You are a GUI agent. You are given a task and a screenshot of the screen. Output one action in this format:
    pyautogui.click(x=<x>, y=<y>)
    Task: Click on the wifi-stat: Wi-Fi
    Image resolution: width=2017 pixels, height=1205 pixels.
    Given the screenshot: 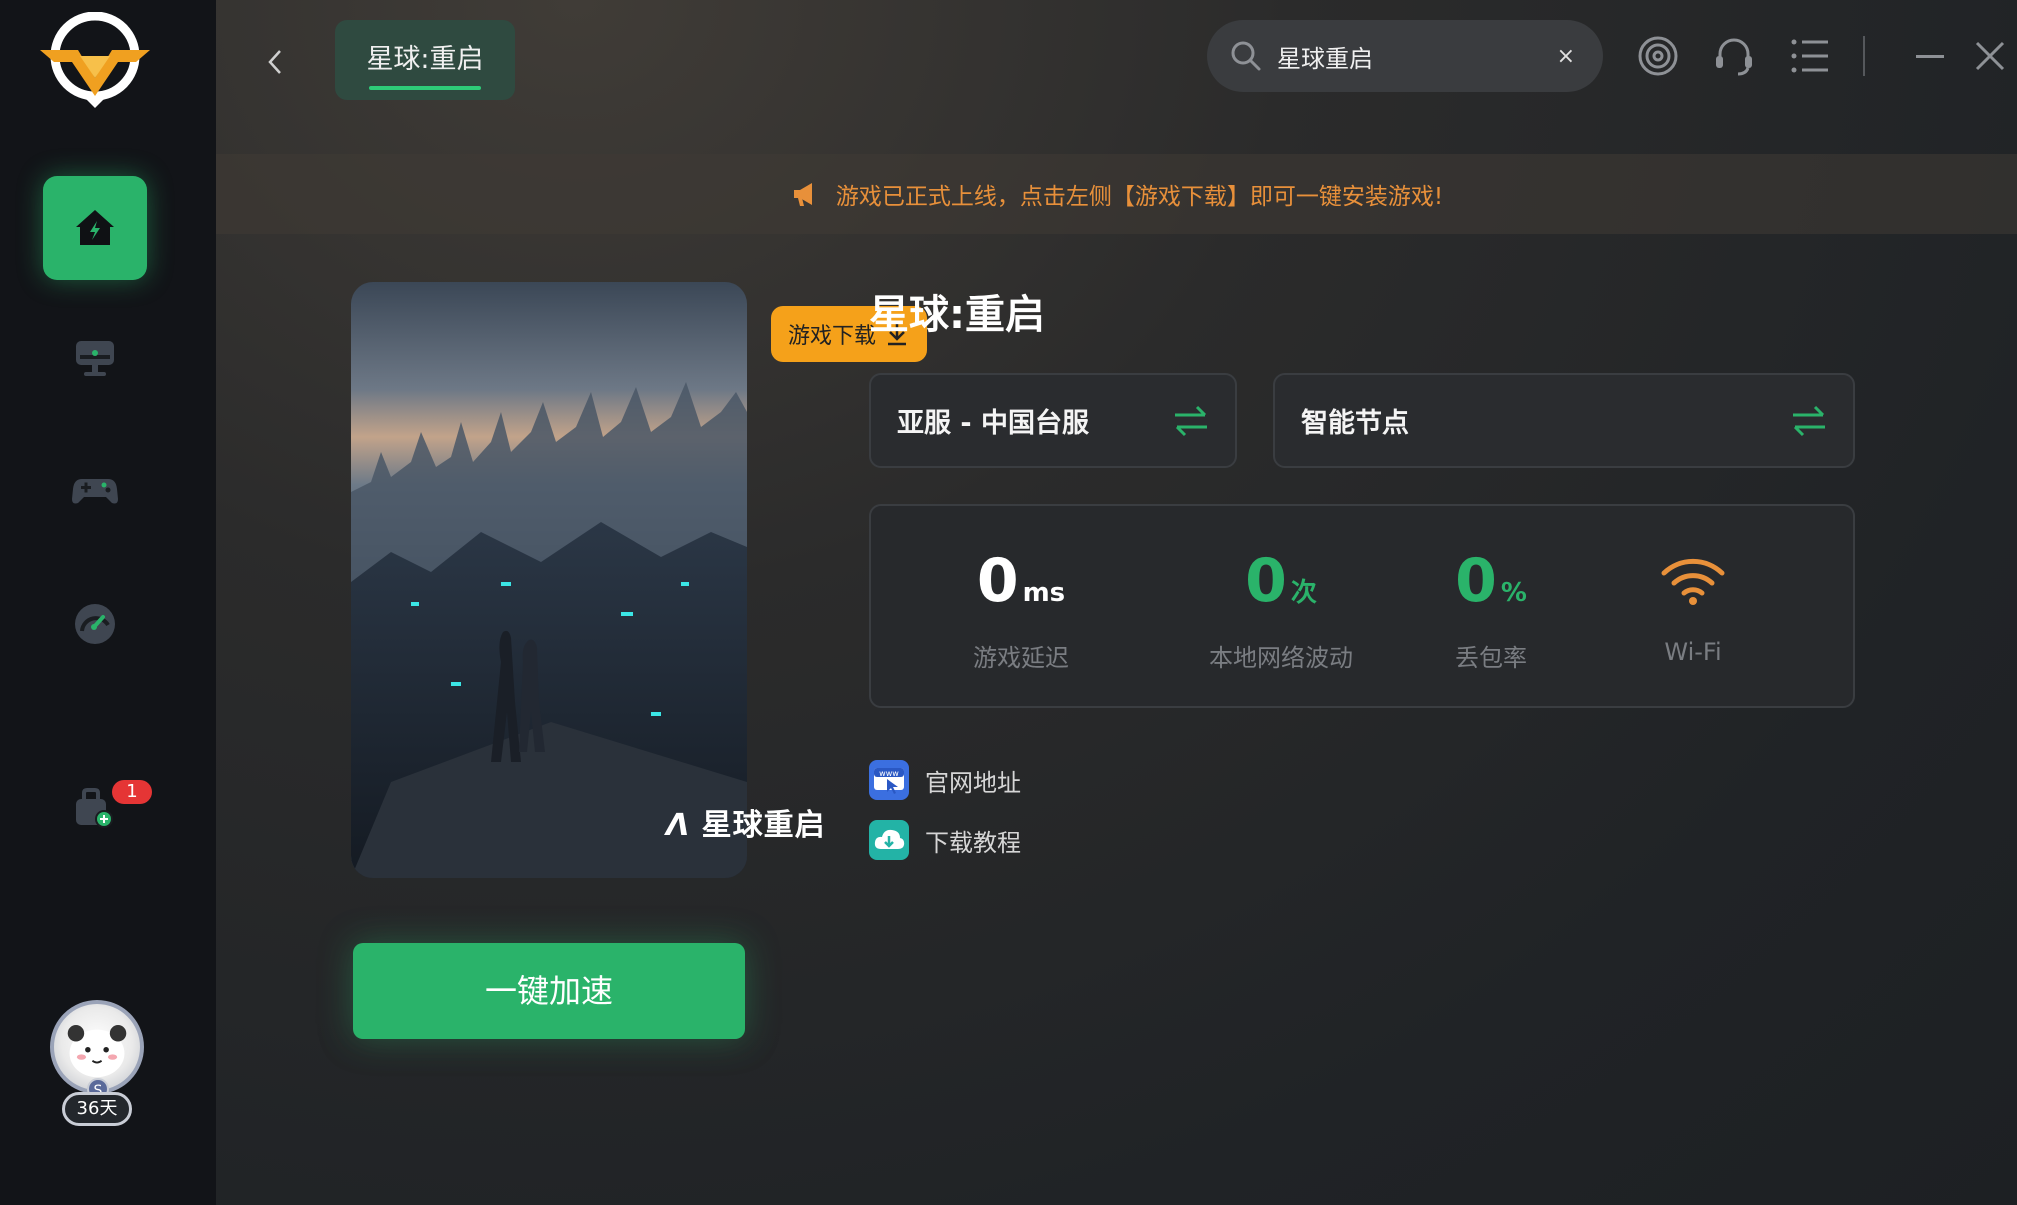 What is the action you would take?
    pyautogui.click(x=1693, y=606)
    